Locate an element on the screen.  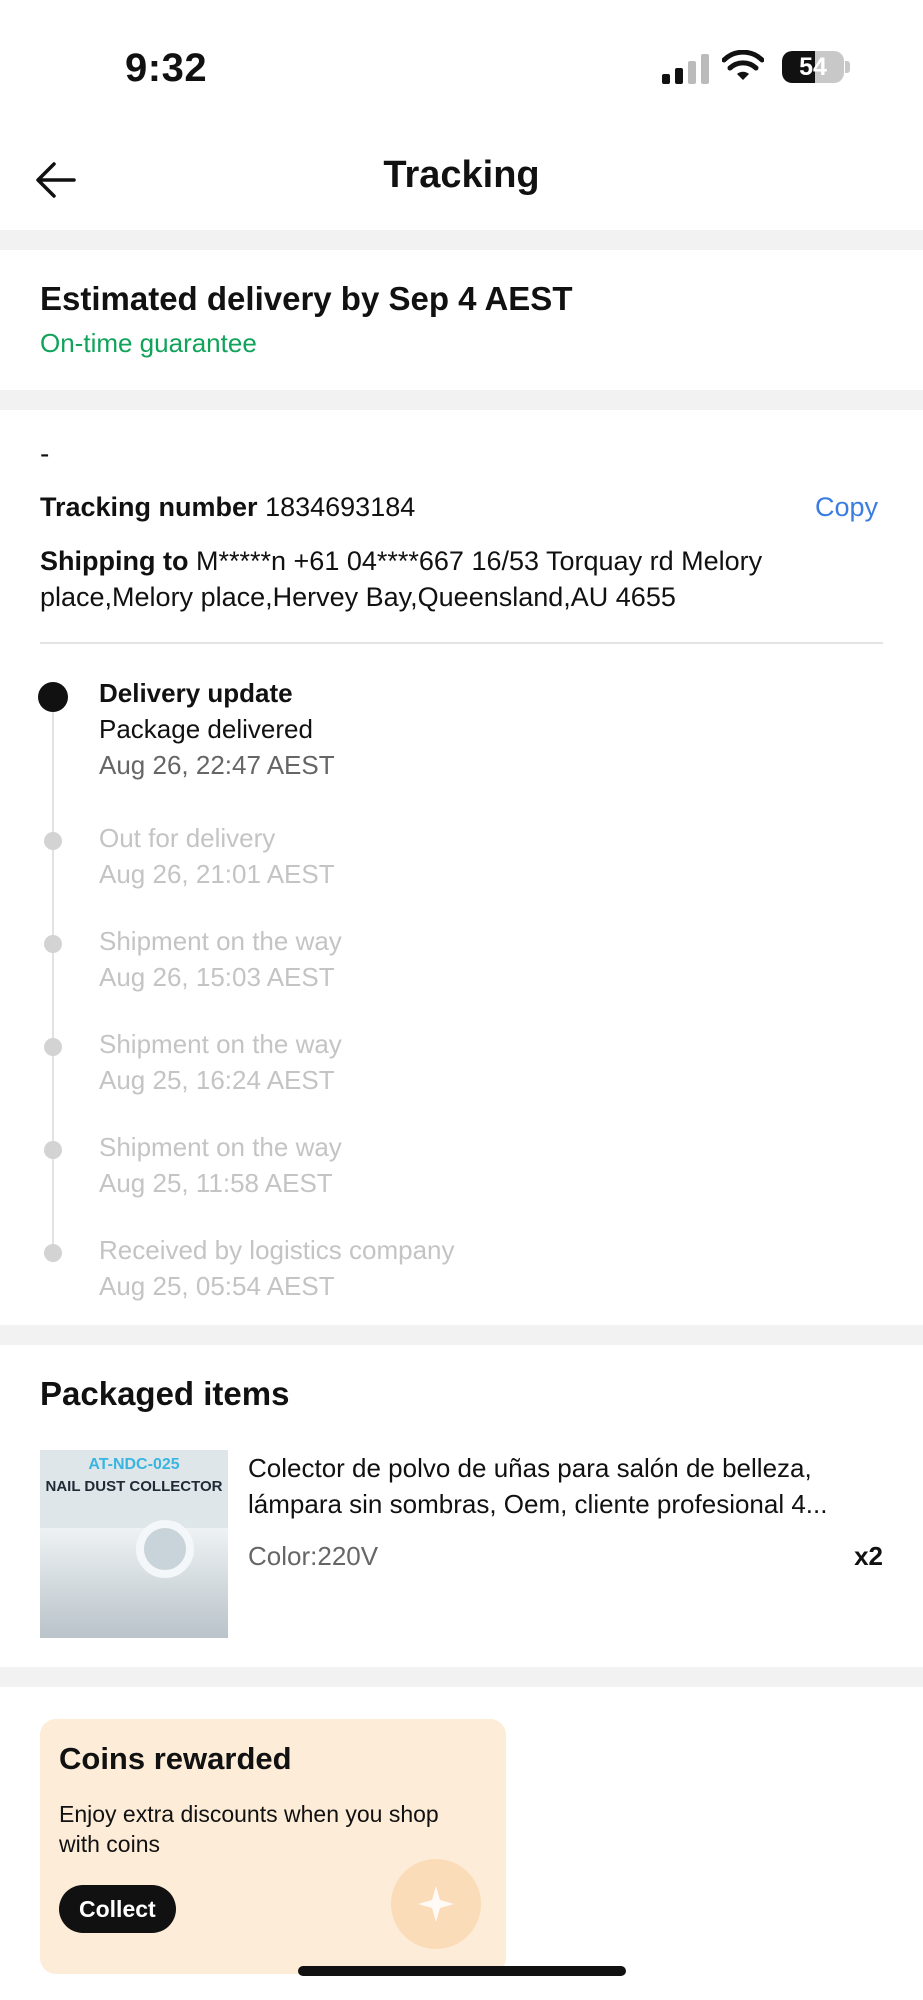
timeline-status: Received by logistics company is located at coordinates (277, 1250).